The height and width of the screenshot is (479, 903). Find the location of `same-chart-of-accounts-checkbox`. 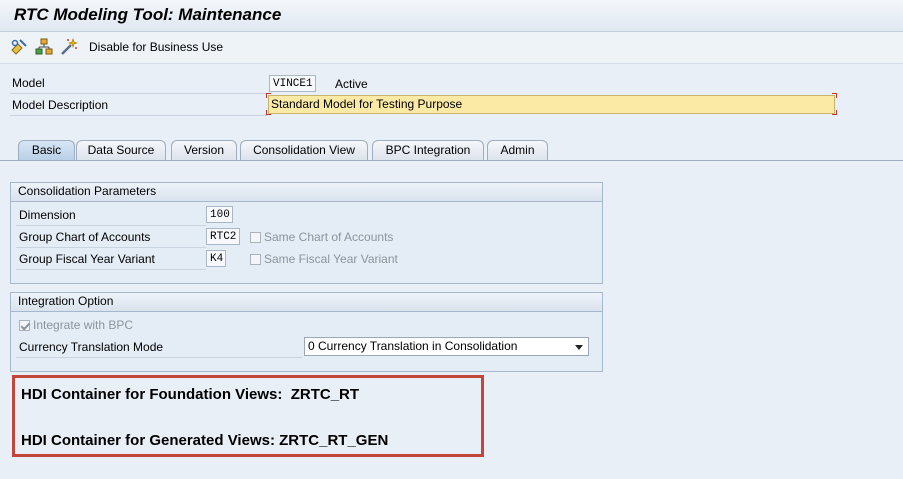

same-chart-of-accounts-checkbox is located at coordinates (255, 237).